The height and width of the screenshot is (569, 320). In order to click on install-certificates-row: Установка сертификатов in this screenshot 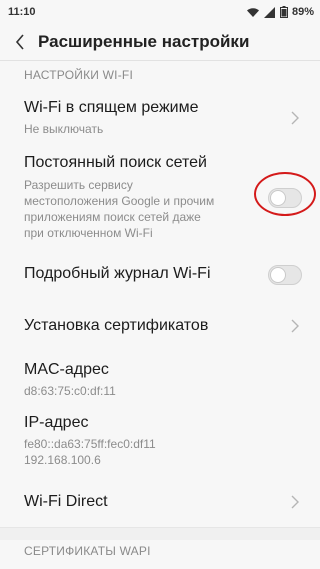, I will do `click(160, 326)`.